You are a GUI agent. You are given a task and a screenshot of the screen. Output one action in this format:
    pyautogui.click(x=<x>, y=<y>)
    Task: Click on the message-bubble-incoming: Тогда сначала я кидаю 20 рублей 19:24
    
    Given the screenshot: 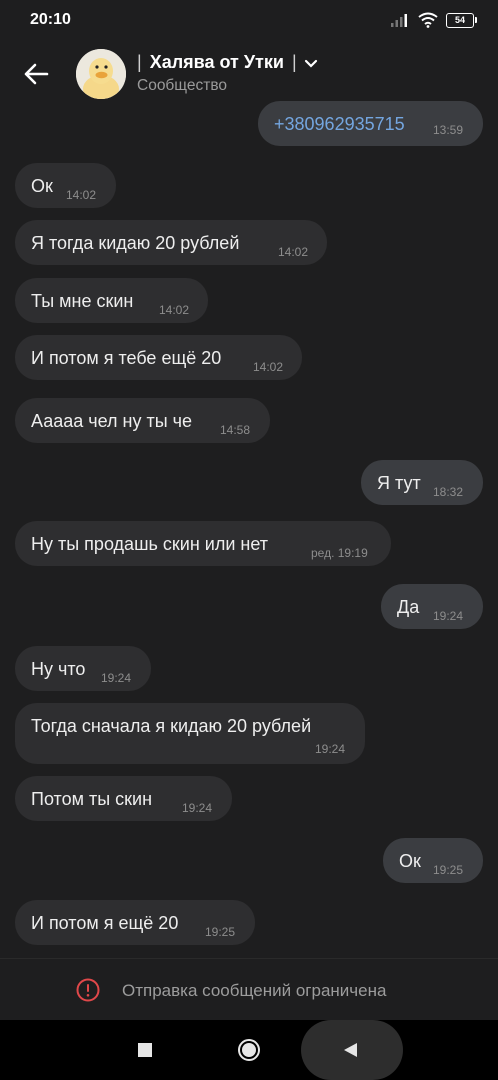 What is the action you would take?
    pyautogui.click(x=190, y=733)
    